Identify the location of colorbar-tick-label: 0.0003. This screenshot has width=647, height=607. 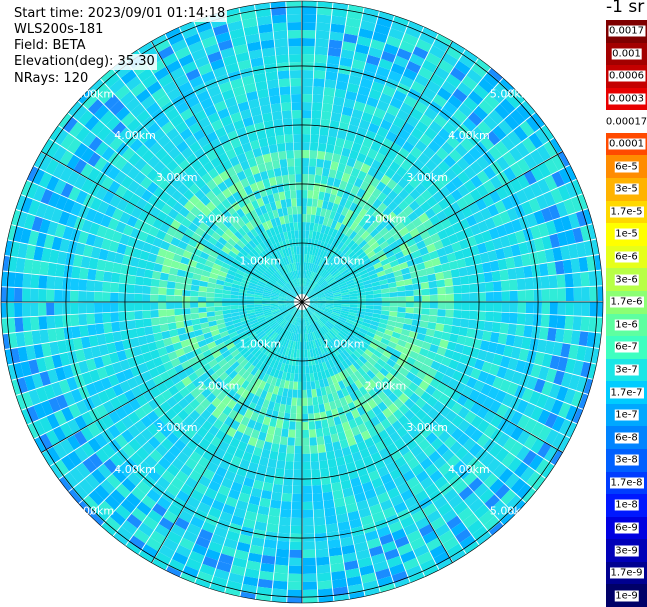
(626, 99).